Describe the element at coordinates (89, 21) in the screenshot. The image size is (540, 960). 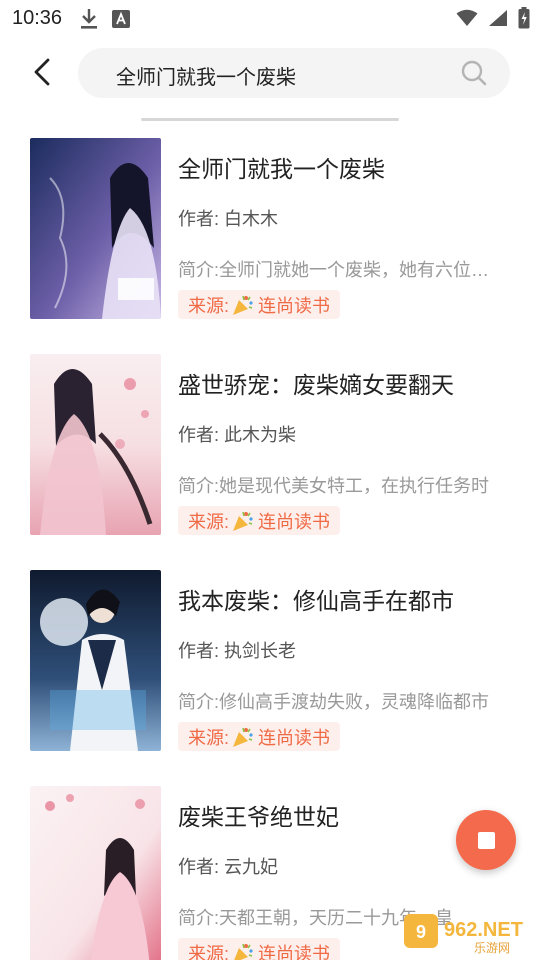
I see `download-icon` at that location.